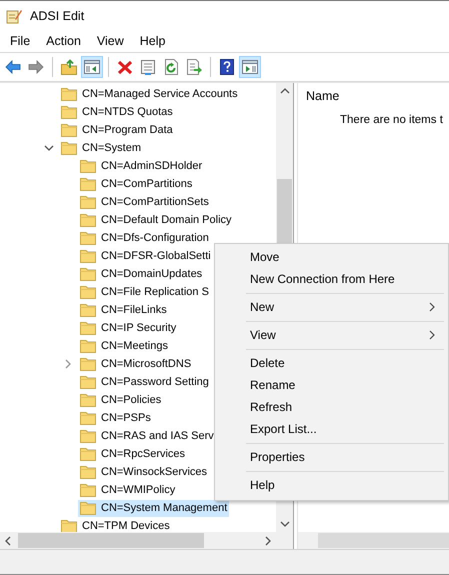 The width and height of the screenshot is (449, 575). Describe the element at coordinates (124, 346) in the screenshot. I see `tree-item: CN=Meetings` at that location.